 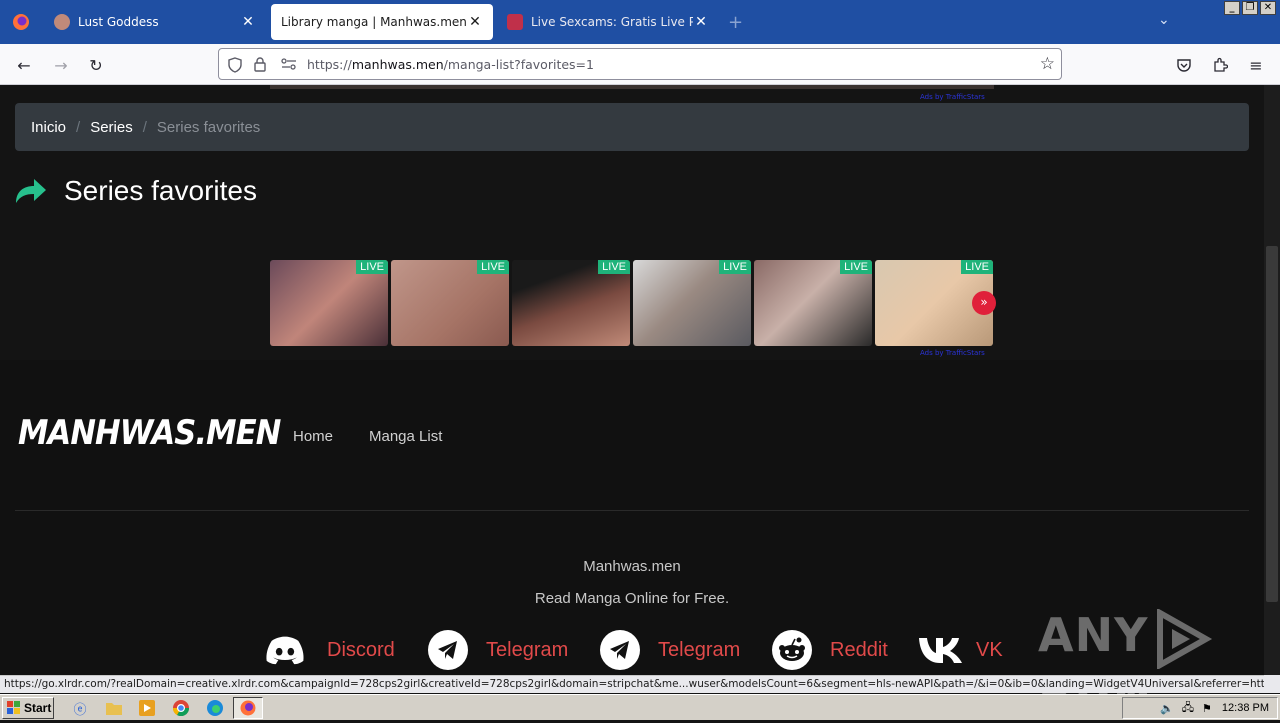 I want to click on app-menu-icon: ≡, so click(x=1256, y=65).